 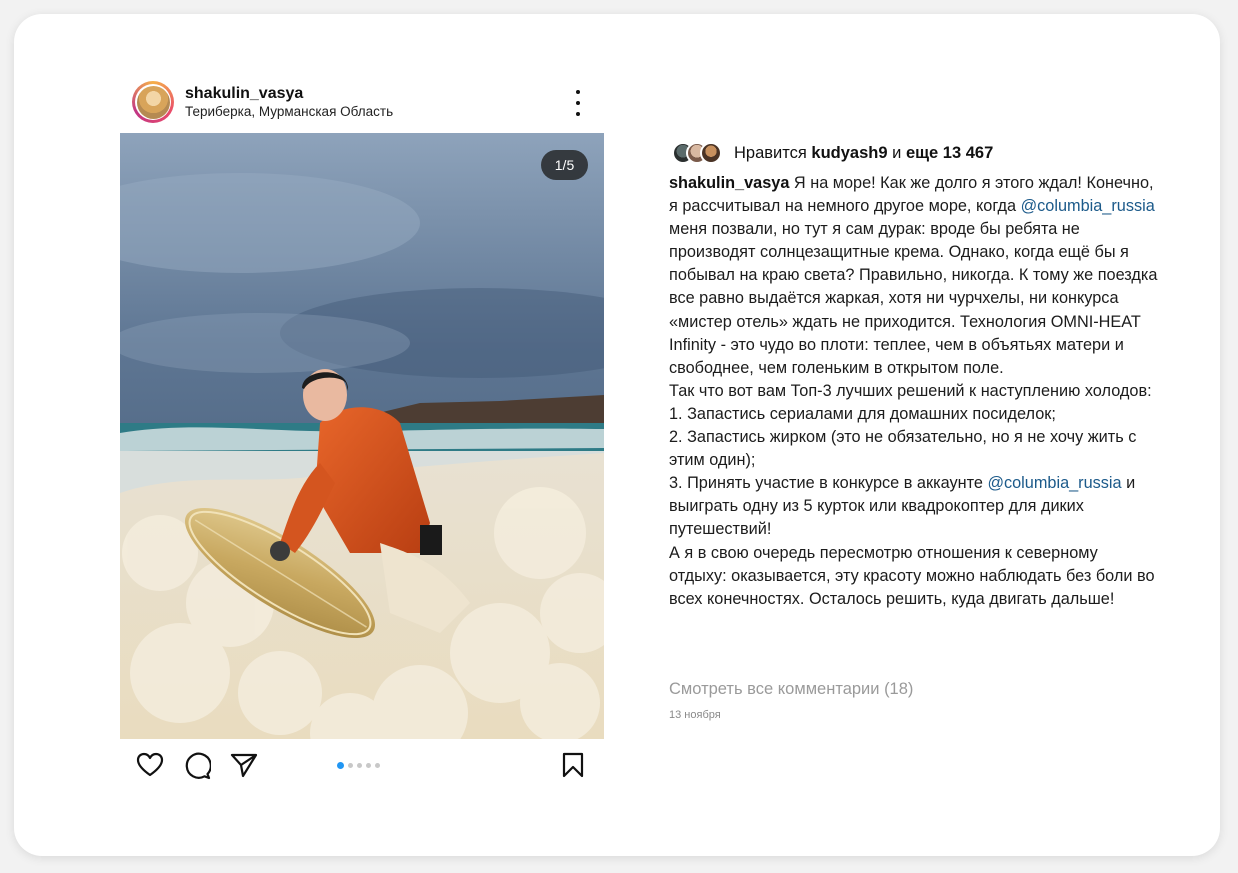 I want to click on bookmark-icon, so click(x=573, y=765).